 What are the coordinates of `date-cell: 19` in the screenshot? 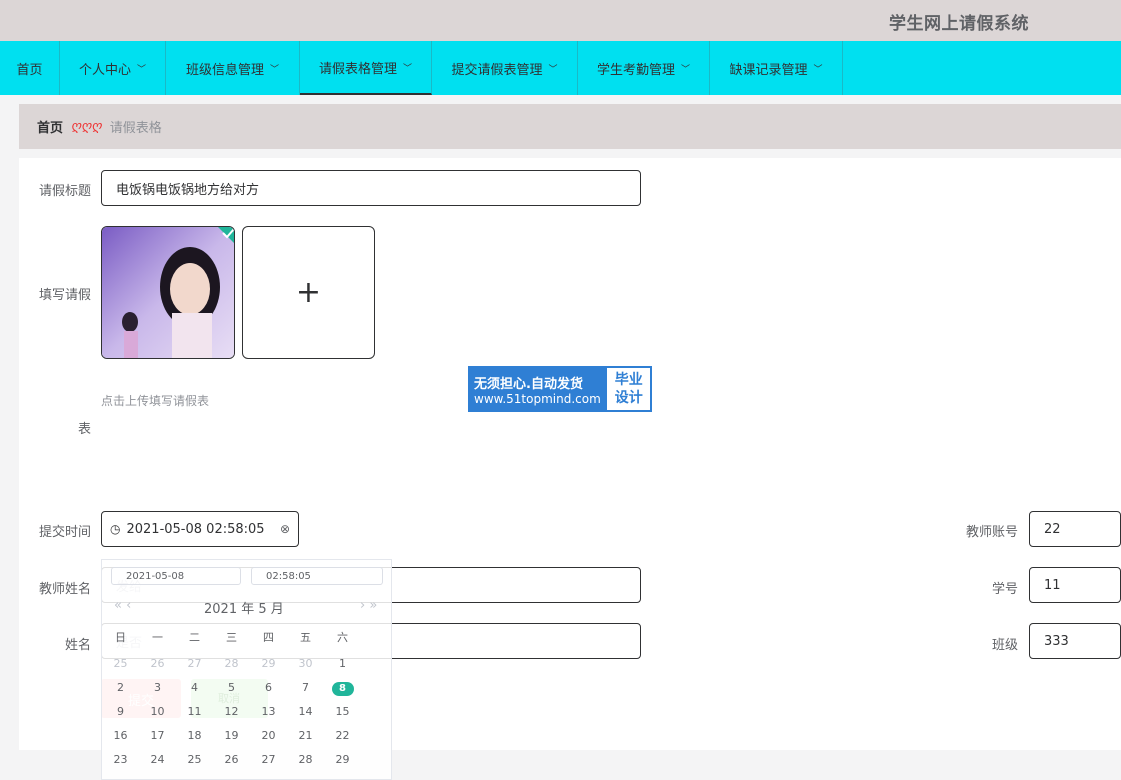 It's located at (231, 736).